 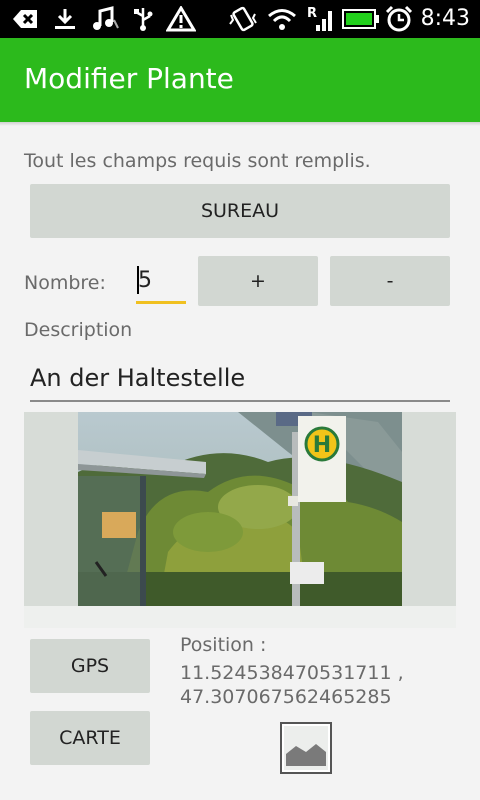 I want to click on description-value: An der Haltestelle, so click(x=138, y=378).